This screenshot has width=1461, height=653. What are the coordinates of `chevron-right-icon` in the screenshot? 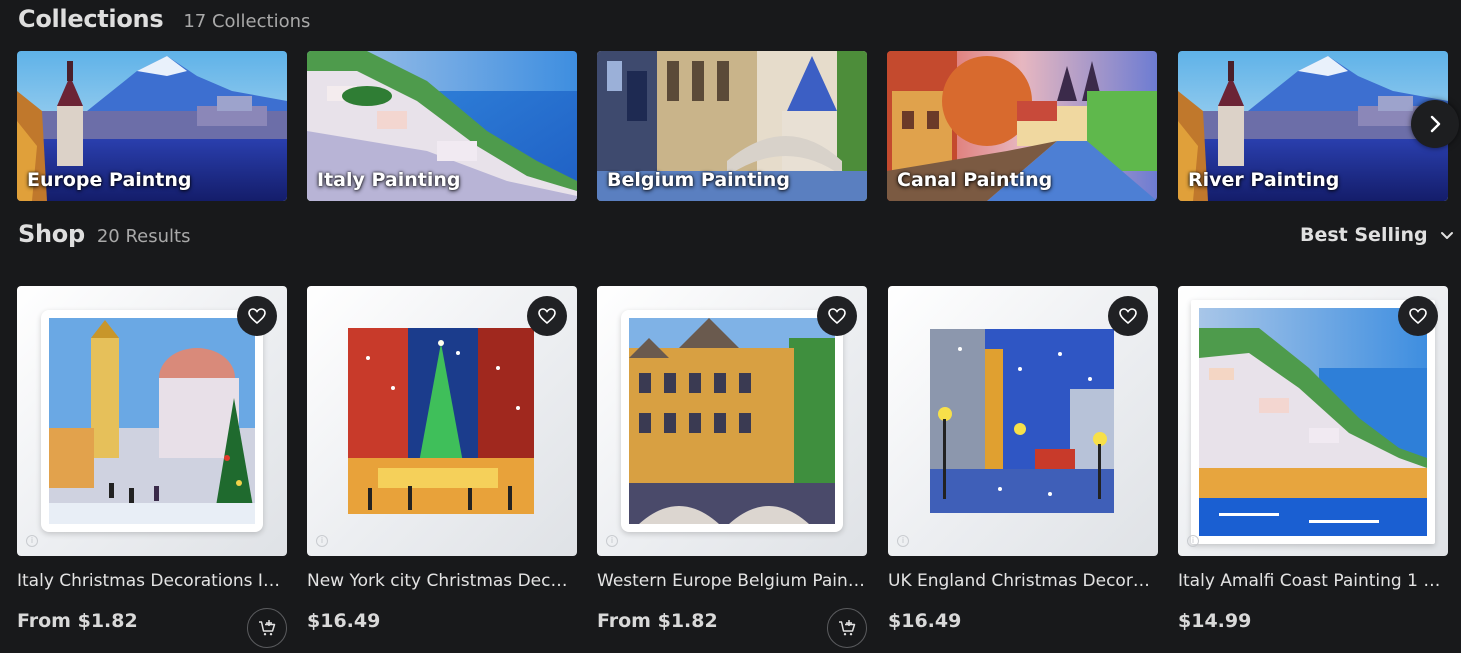 It's located at (1435, 124).